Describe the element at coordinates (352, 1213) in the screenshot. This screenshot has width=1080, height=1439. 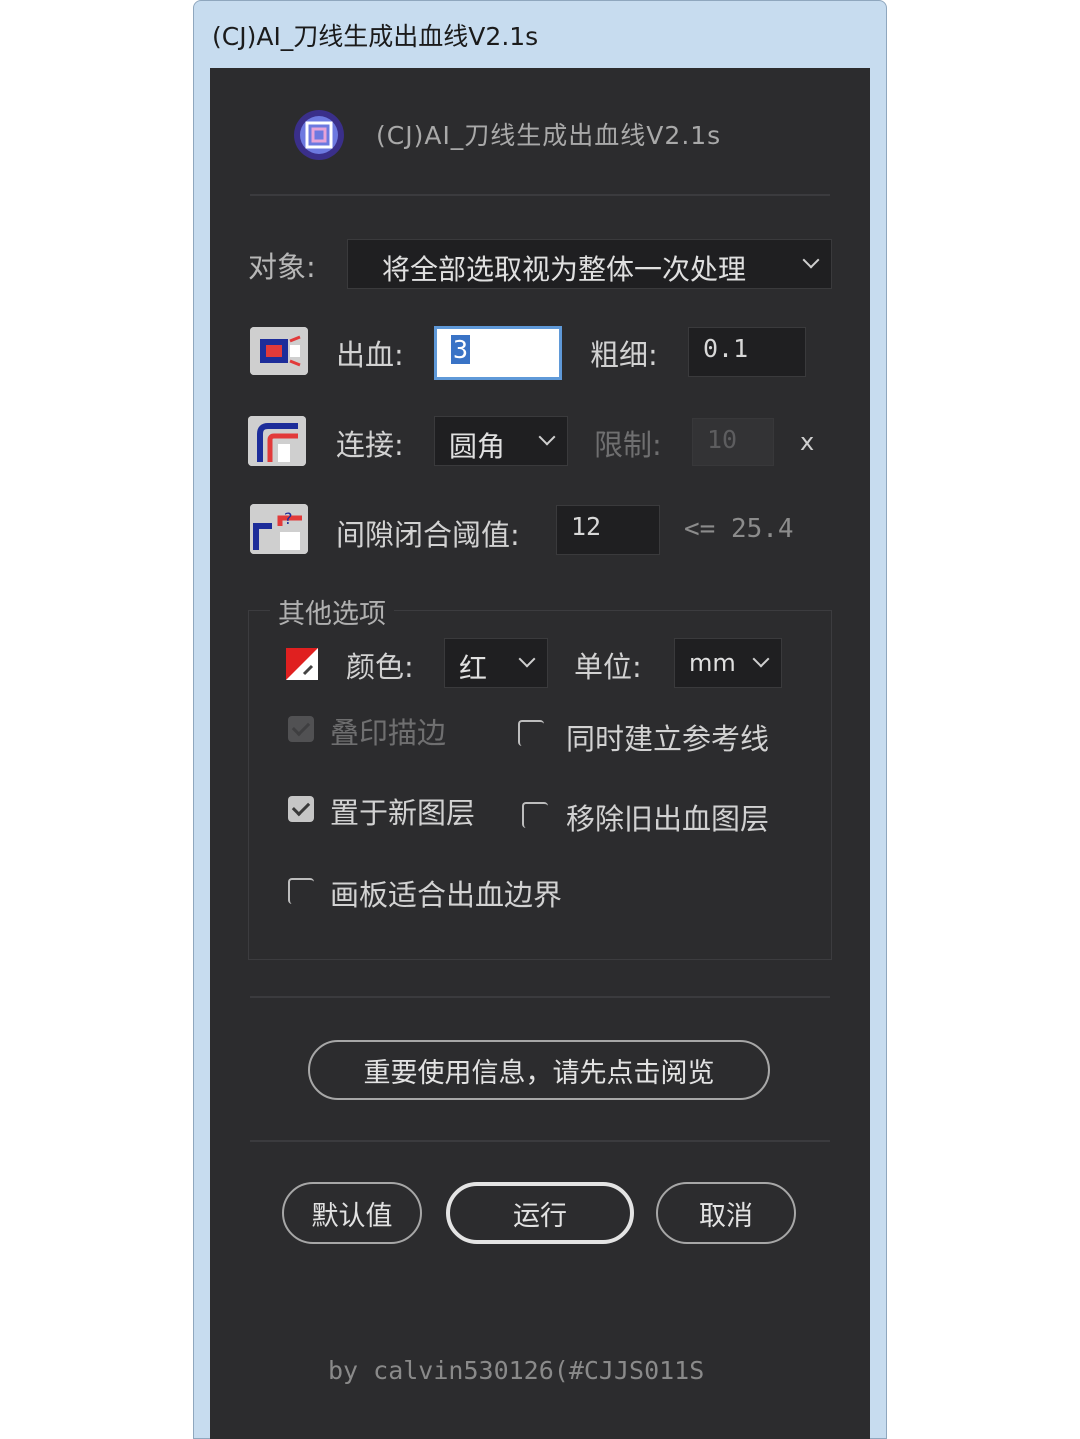
I see `default-button: 默认值` at that location.